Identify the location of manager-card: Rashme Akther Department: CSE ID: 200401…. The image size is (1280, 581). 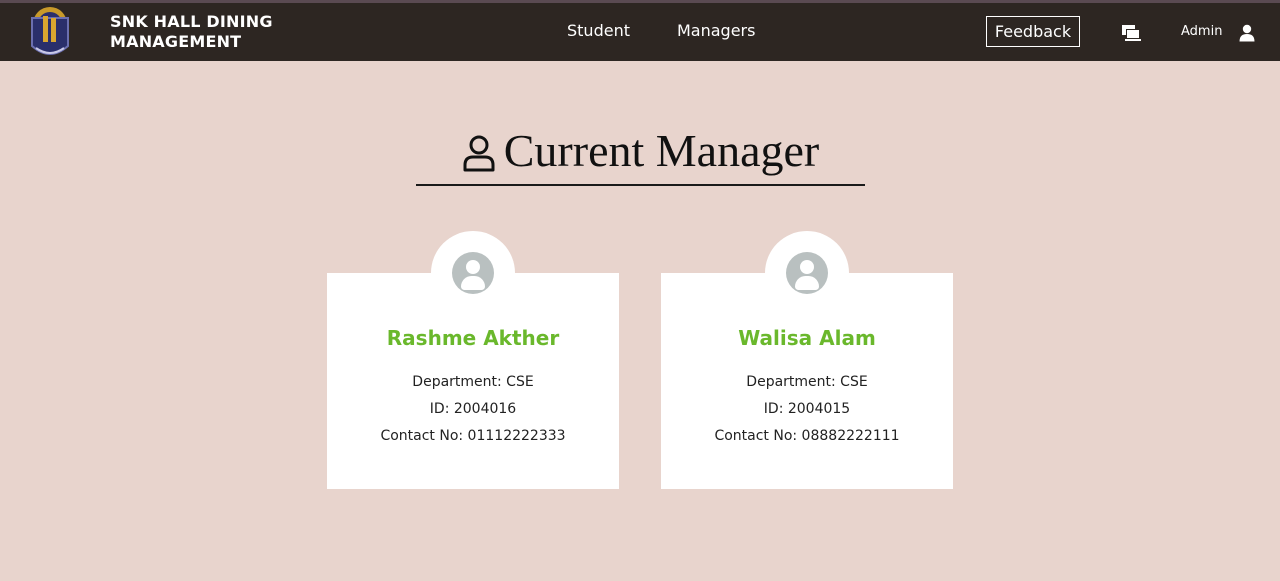
(473, 360).